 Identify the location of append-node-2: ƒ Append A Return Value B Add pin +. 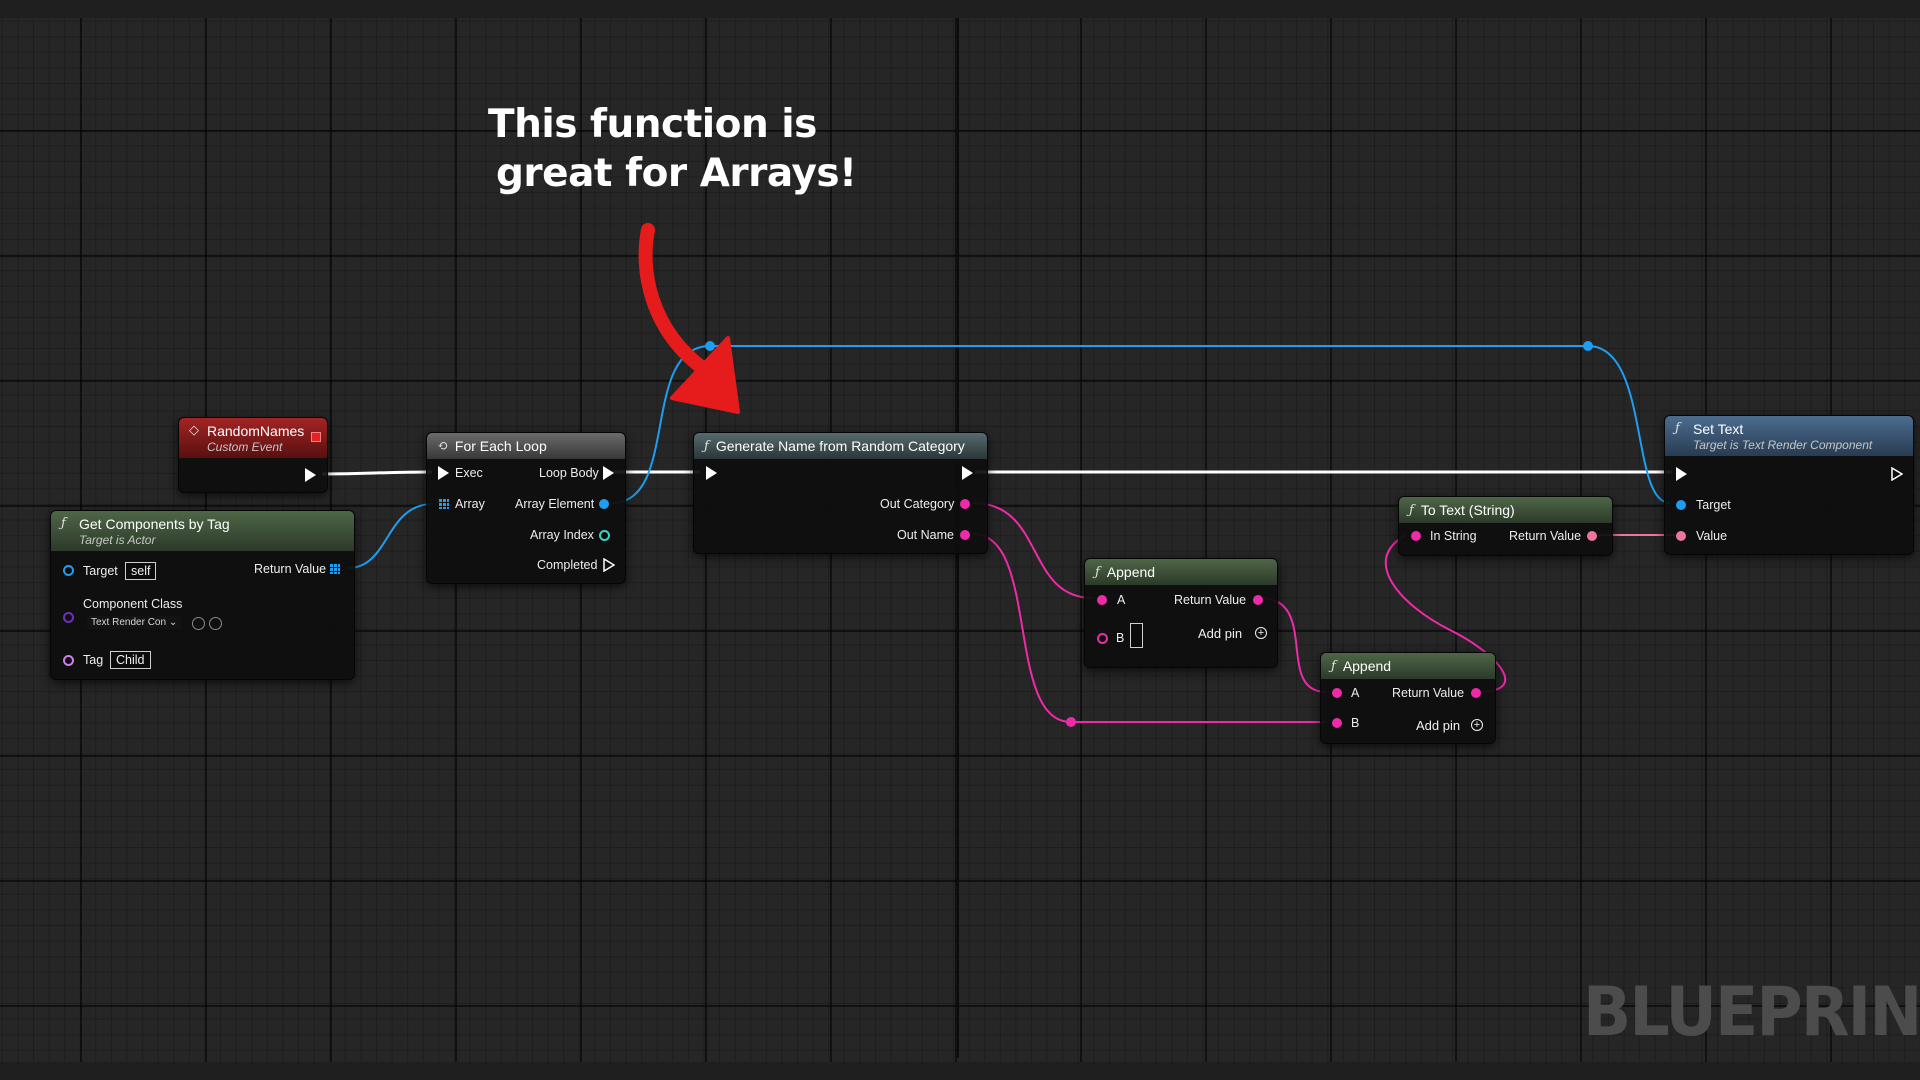
(1408, 698).